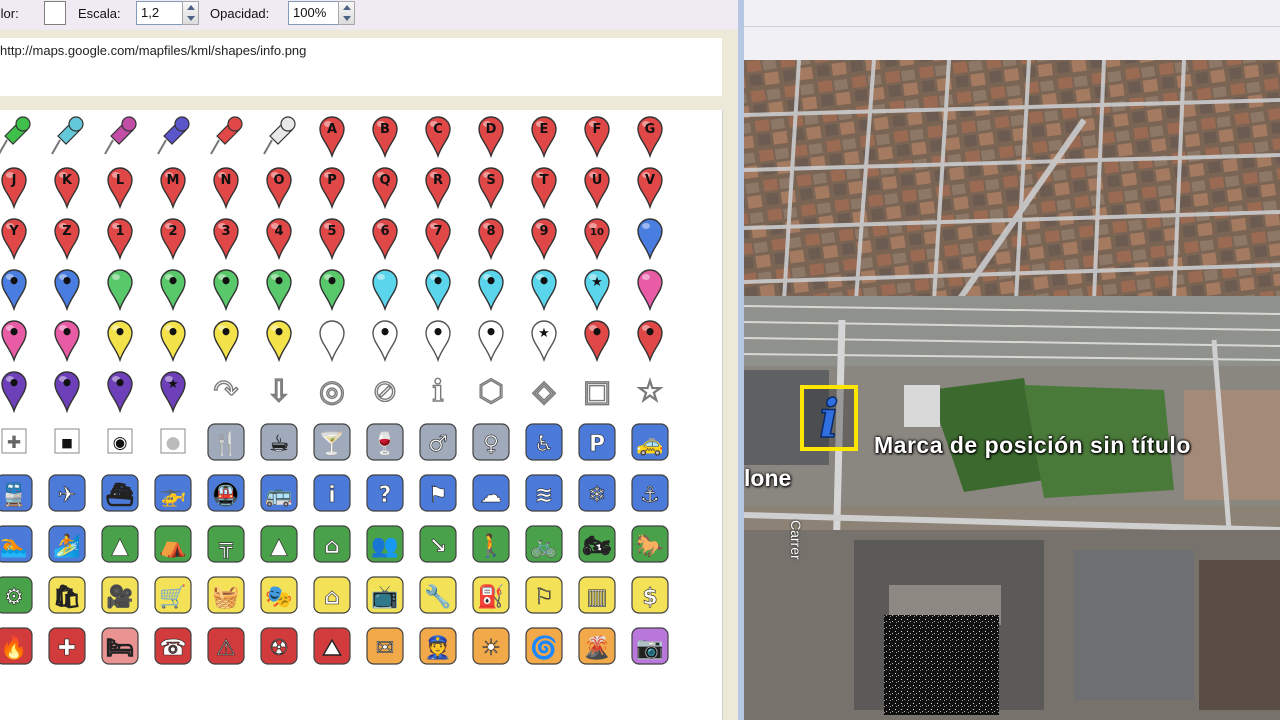  I want to click on icon-option: Z, so click(67, 237).